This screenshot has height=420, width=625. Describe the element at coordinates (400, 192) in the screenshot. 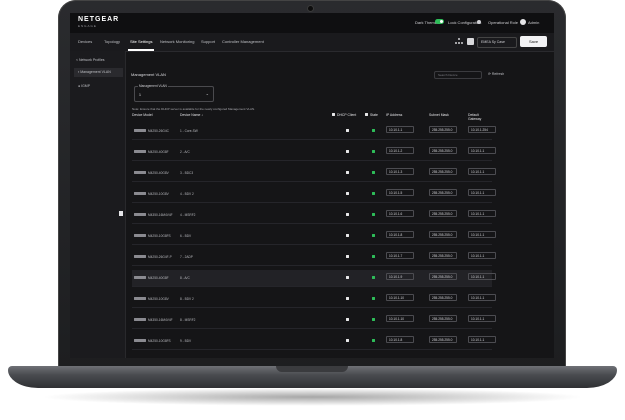

I see `ip-address-input: 10.10.1.5` at that location.